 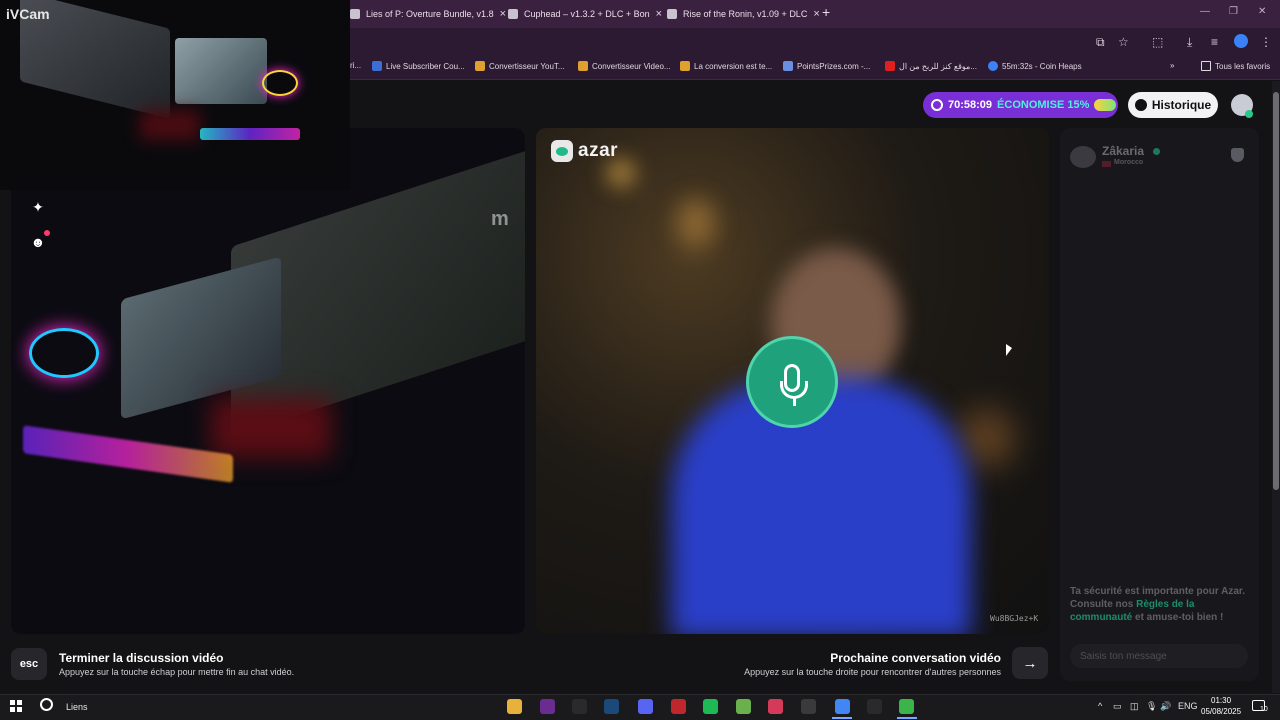 I want to click on tab-title: Lies of P: Overture Bundle, v1.8, so click(x=430, y=14).